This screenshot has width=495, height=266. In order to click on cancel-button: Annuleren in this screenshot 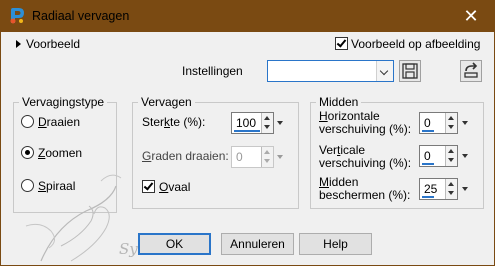, I will do `click(257, 244)`.